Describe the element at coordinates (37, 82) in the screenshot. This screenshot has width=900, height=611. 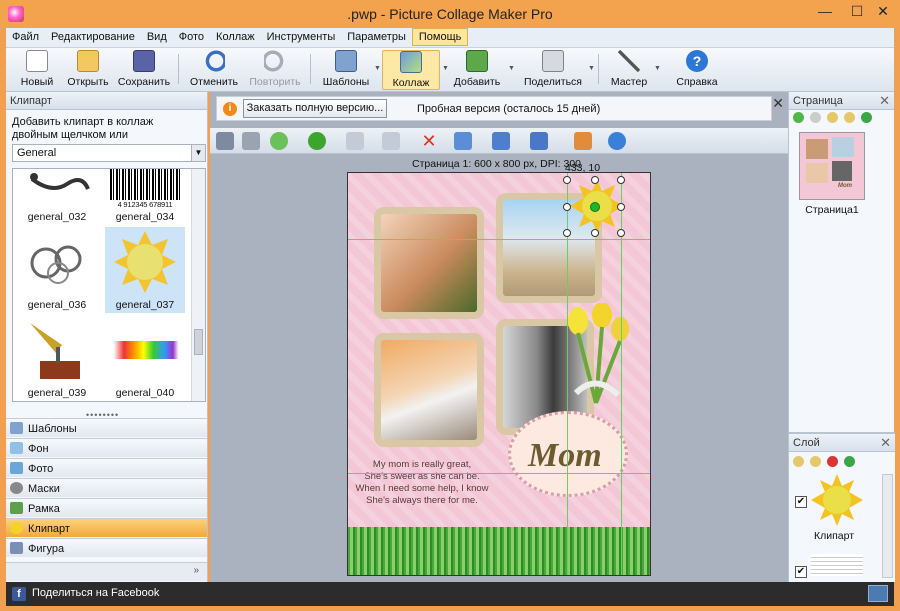
I see `new-label: Новый` at that location.